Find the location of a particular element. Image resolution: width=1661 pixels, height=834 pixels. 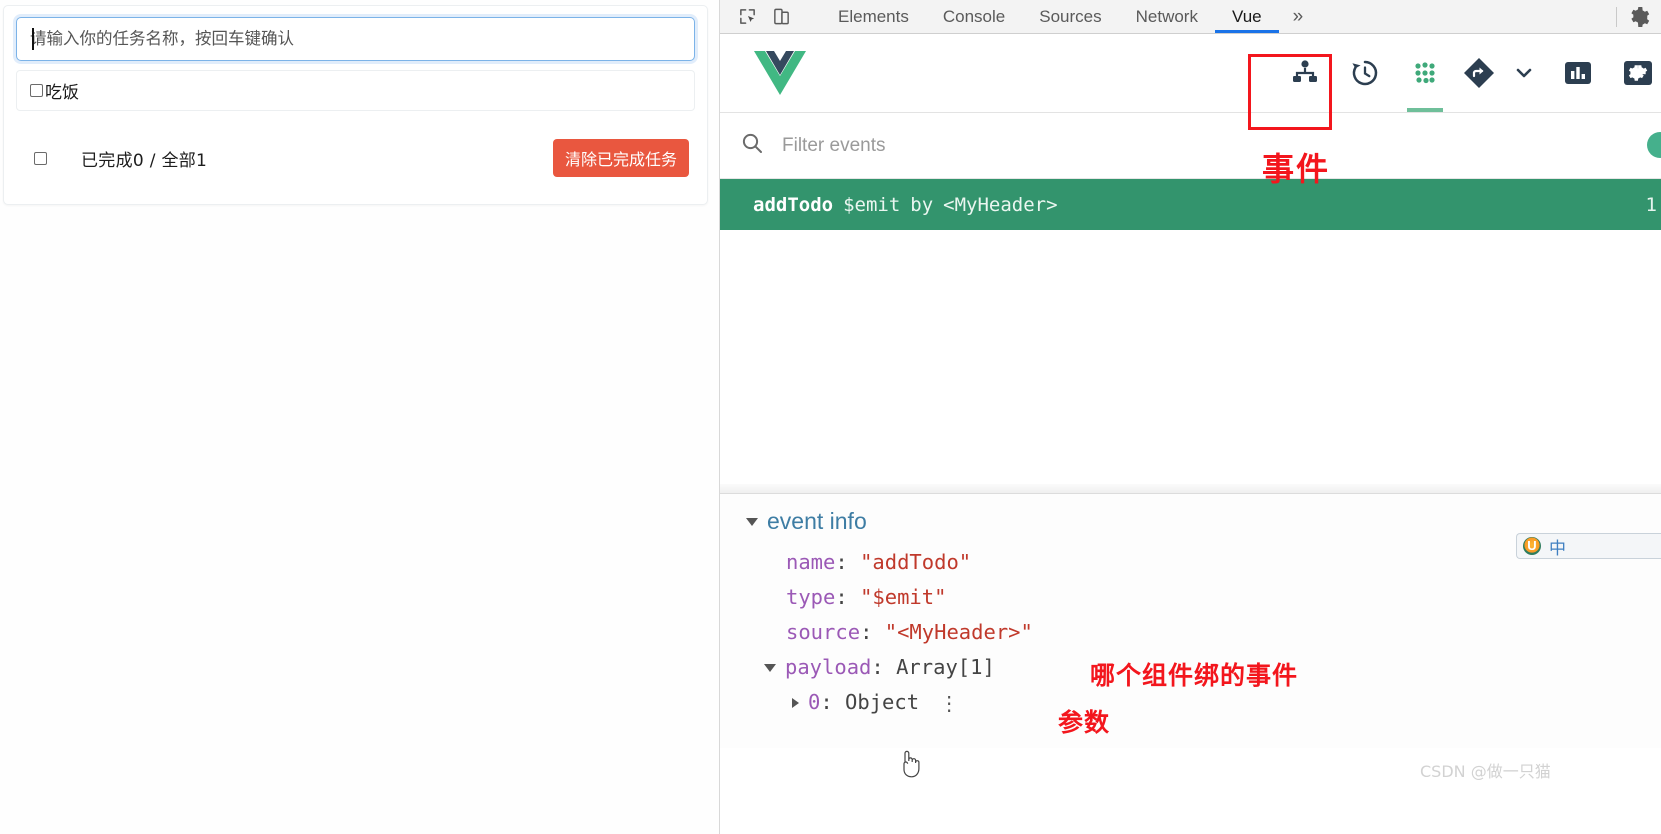

info-key-payload: payload is located at coordinates (828, 667).